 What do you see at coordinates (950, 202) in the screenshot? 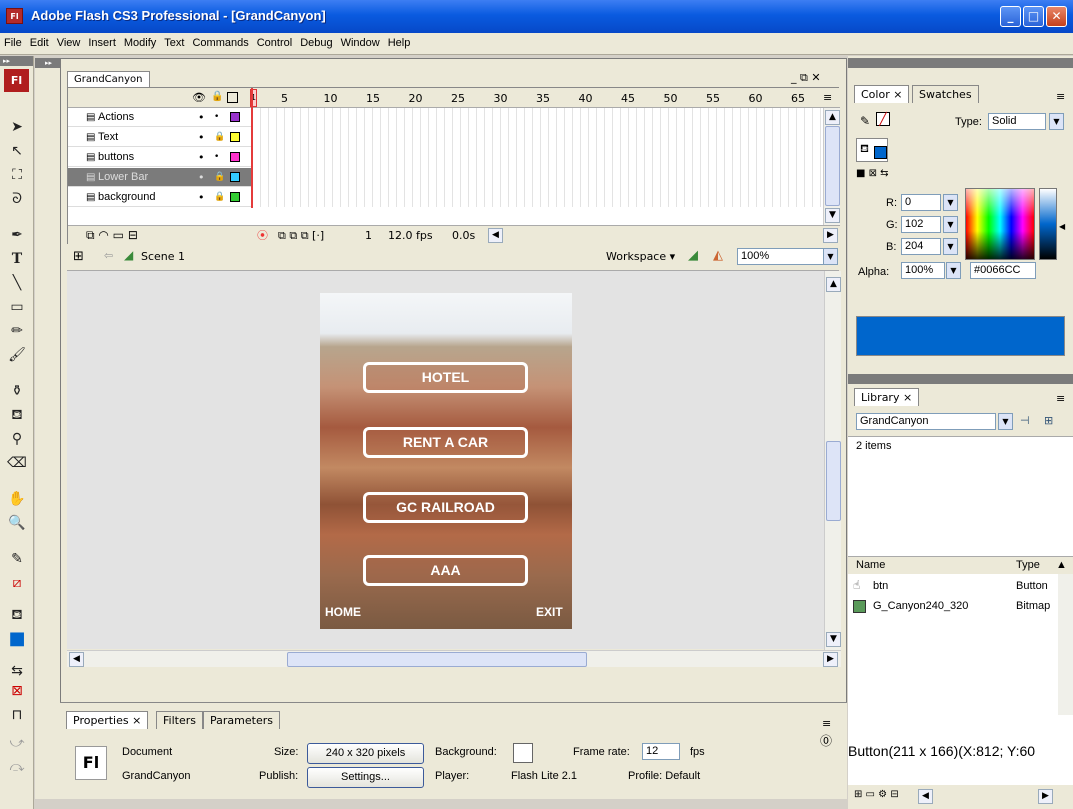
I see `red-dropdown-icon: ▼` at bounding box center [950, 202].